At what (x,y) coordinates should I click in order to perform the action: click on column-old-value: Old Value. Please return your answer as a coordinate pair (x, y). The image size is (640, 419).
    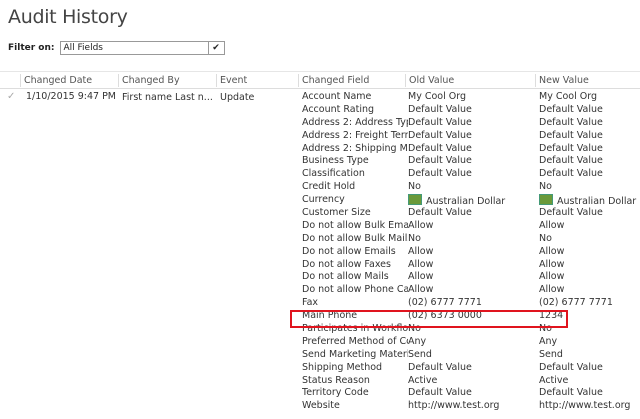
    Looking at the image, I should click on (429, 80).